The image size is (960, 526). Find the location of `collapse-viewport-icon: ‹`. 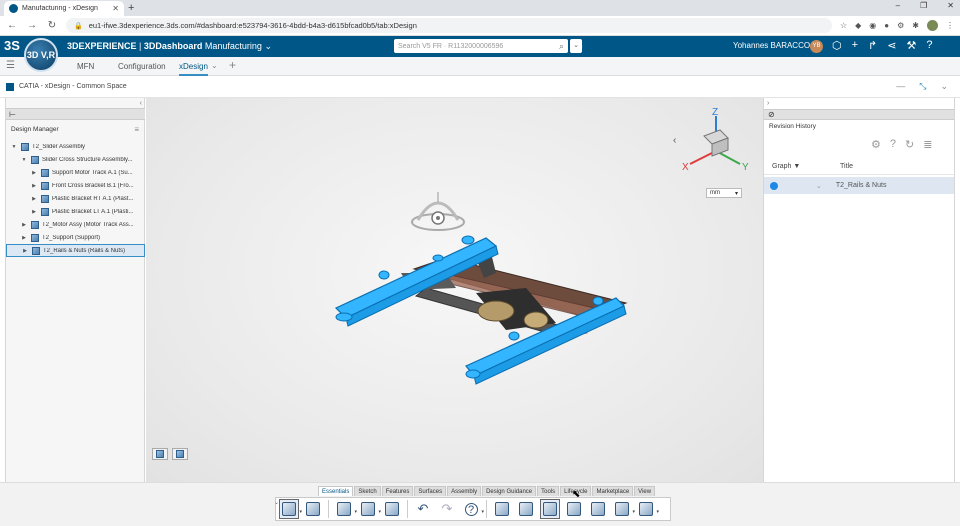

collapse-viewport-icon: ‹ is located at coordinates (674, 140).